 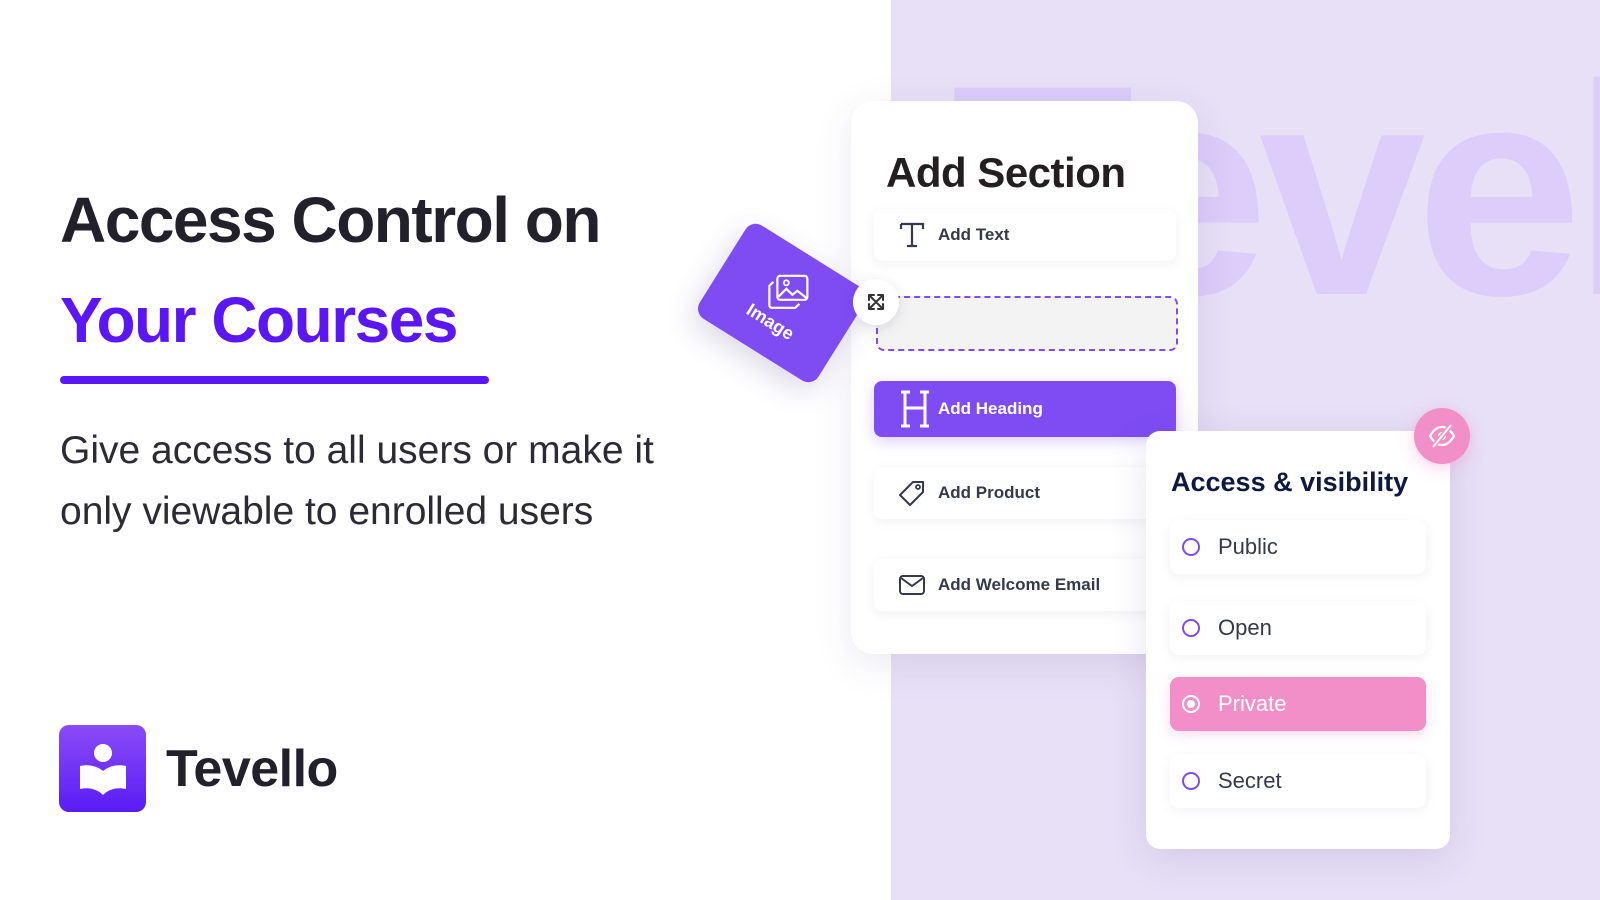 I want to click on image-block-tile: Image, so click(x=782, y=303).